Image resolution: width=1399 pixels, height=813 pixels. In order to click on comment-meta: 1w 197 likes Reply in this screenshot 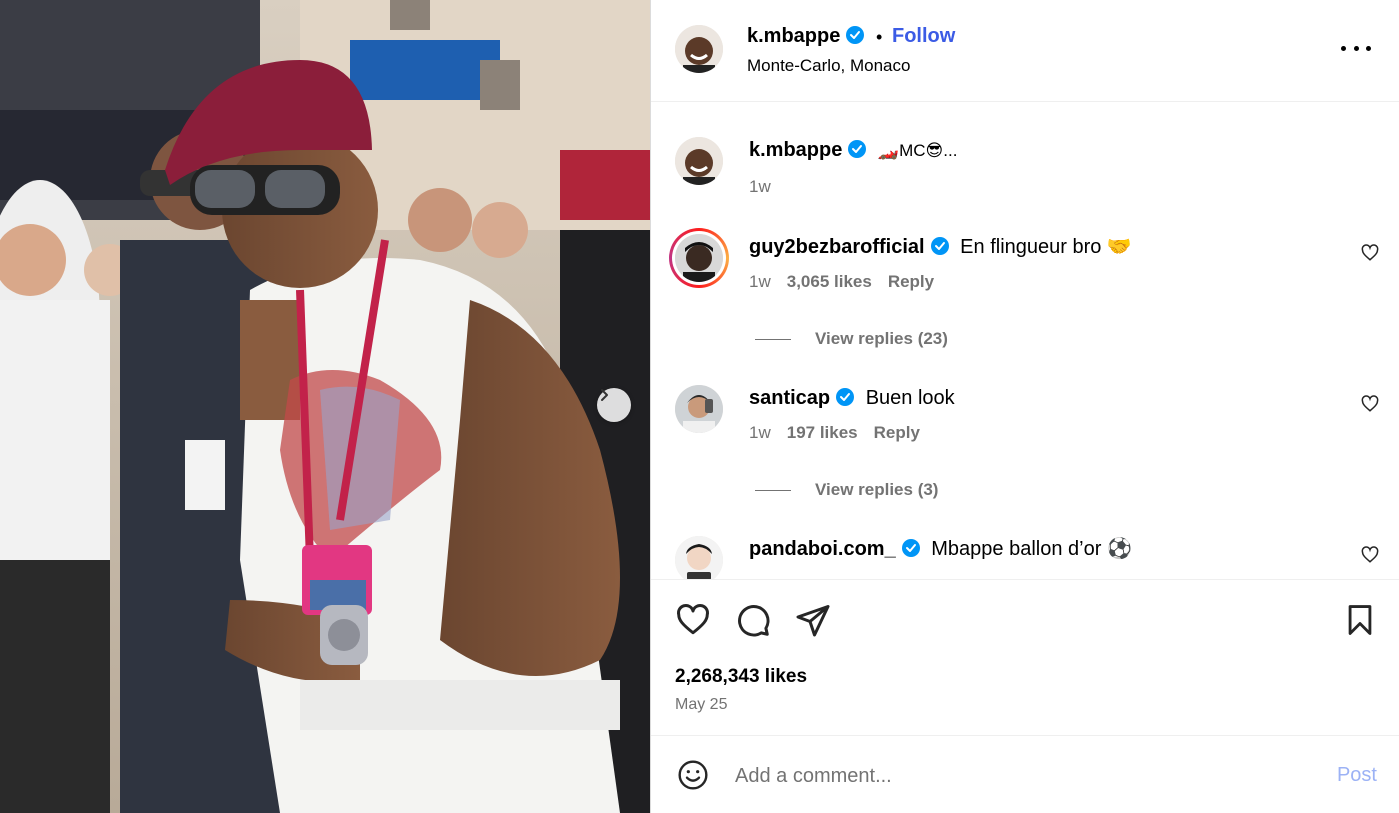, I will do `click(842, 433)`.